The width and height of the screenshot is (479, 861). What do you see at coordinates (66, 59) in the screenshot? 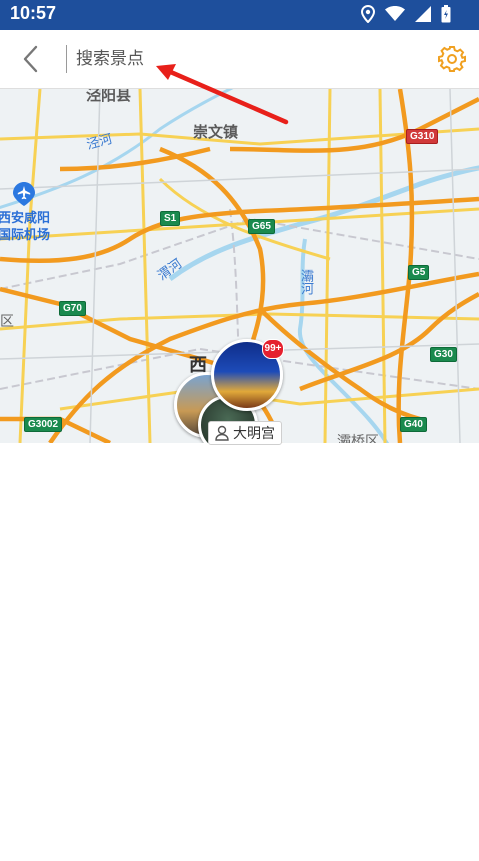
I see `toolbar-divider` at bounding box center [66, 59].